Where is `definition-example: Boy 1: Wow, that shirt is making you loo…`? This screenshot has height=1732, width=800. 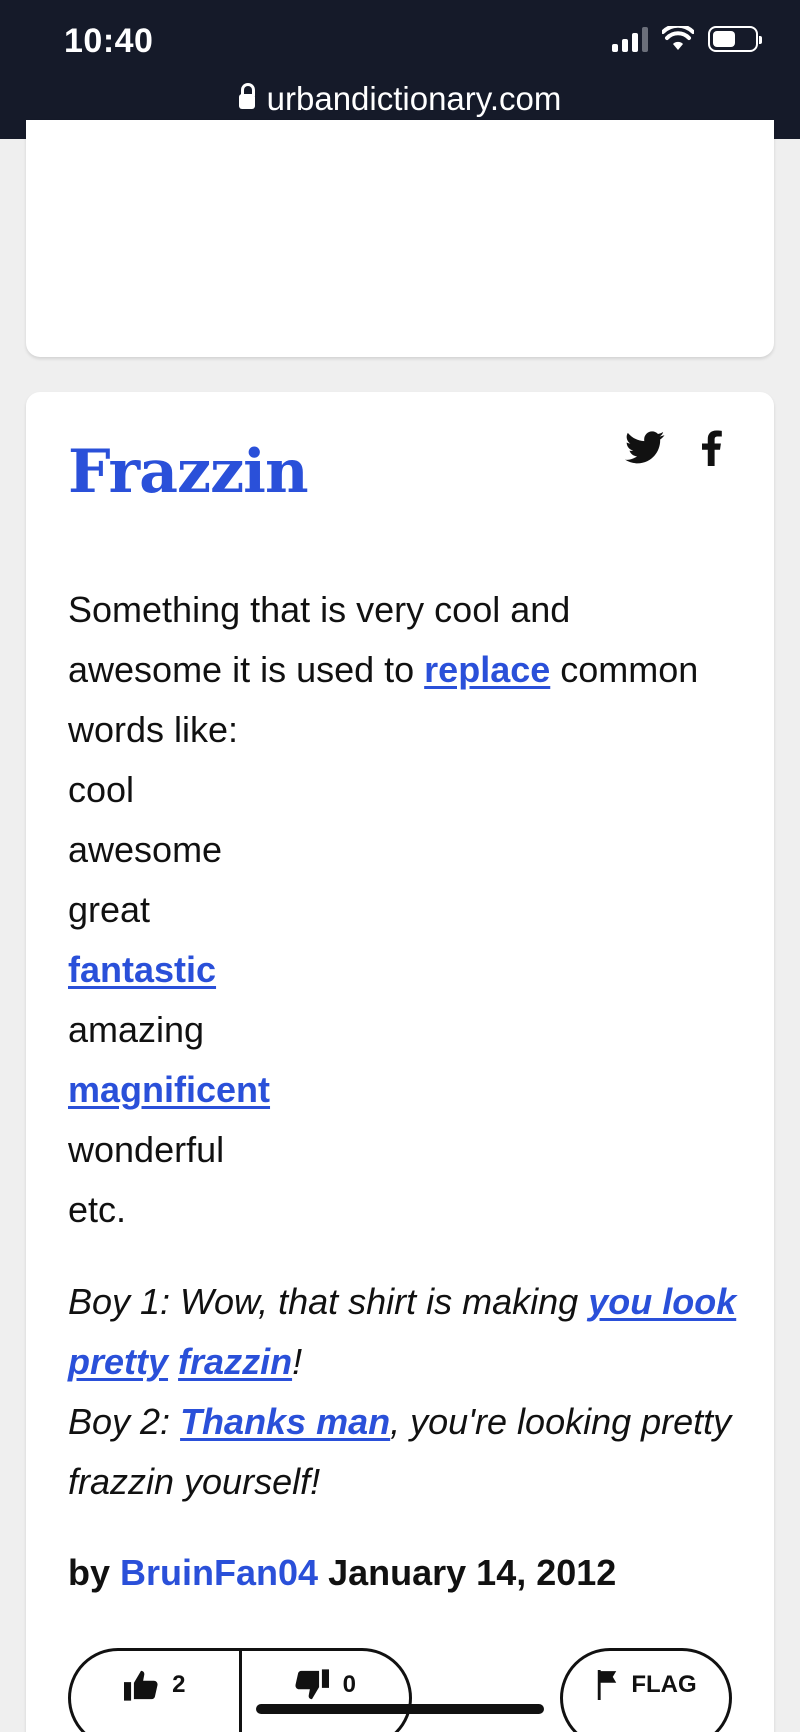 definition-example: Boy 1: Wow, that shirt is making you loo… is located at coordinates (413, 1392).